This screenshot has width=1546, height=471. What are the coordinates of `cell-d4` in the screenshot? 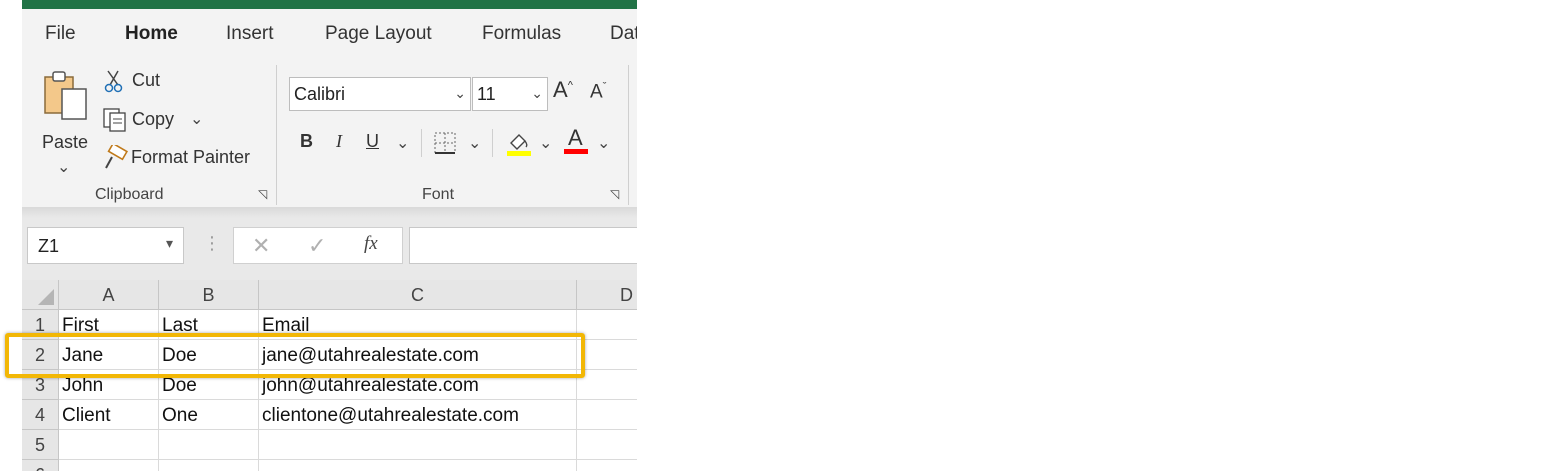 It's located at (607, 415).